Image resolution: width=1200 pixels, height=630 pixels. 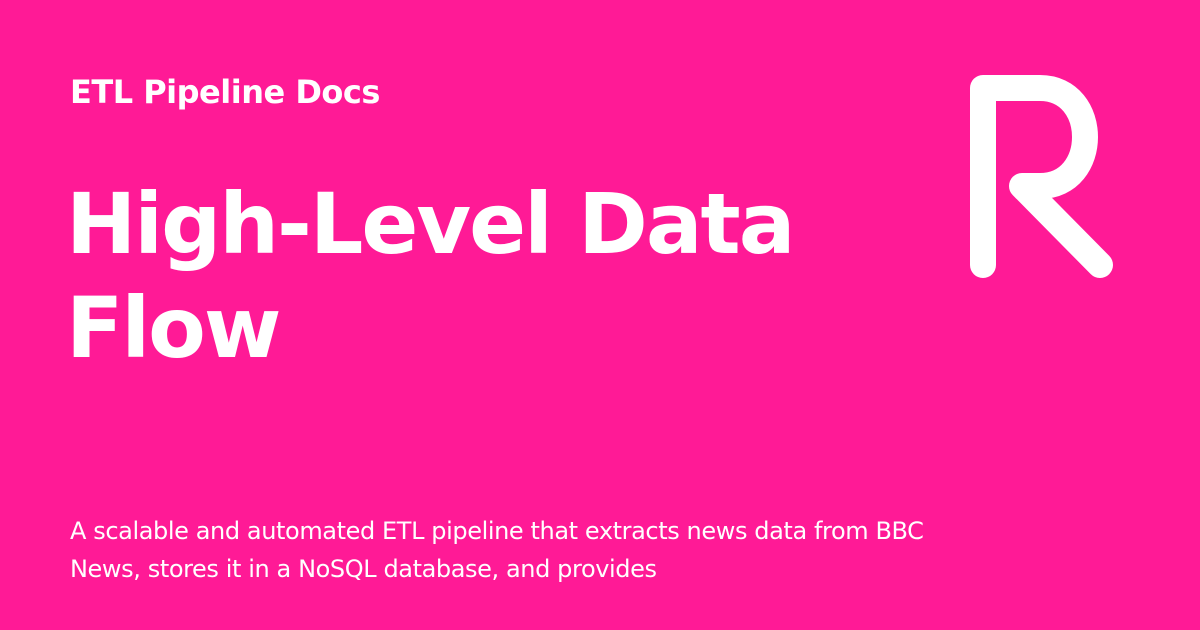 I want to click on letter-r-logo-icon, so click(x=1041, y=176).